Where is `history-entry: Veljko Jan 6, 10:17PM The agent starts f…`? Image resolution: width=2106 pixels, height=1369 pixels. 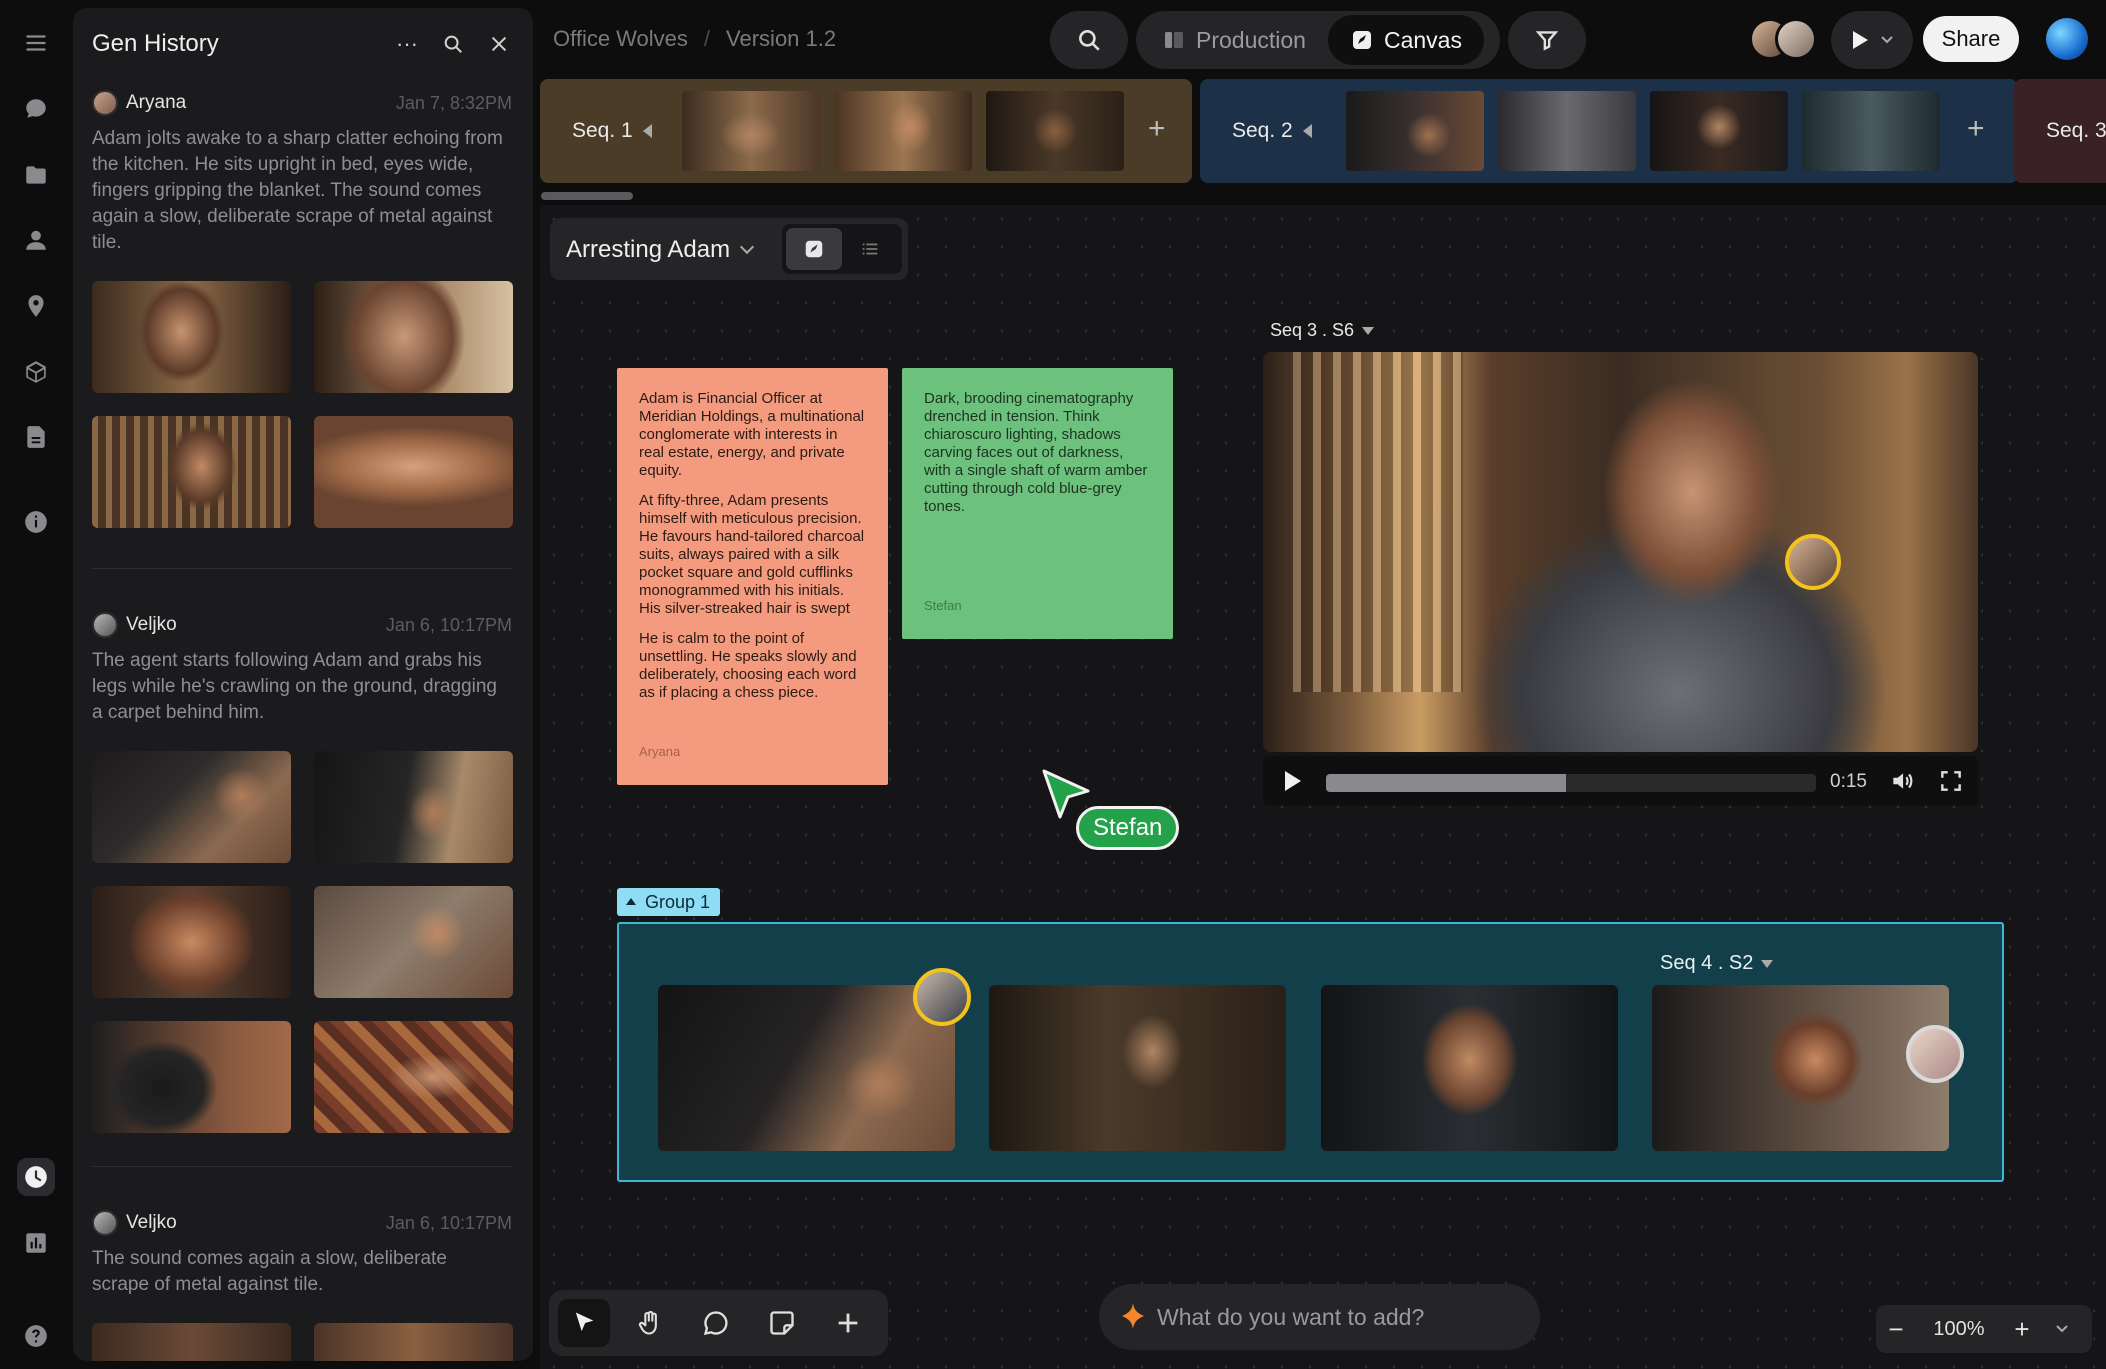 history-entry: Veljko Jan 6, 10:17PM The agent starts f… is located at coordinates (302, 871).